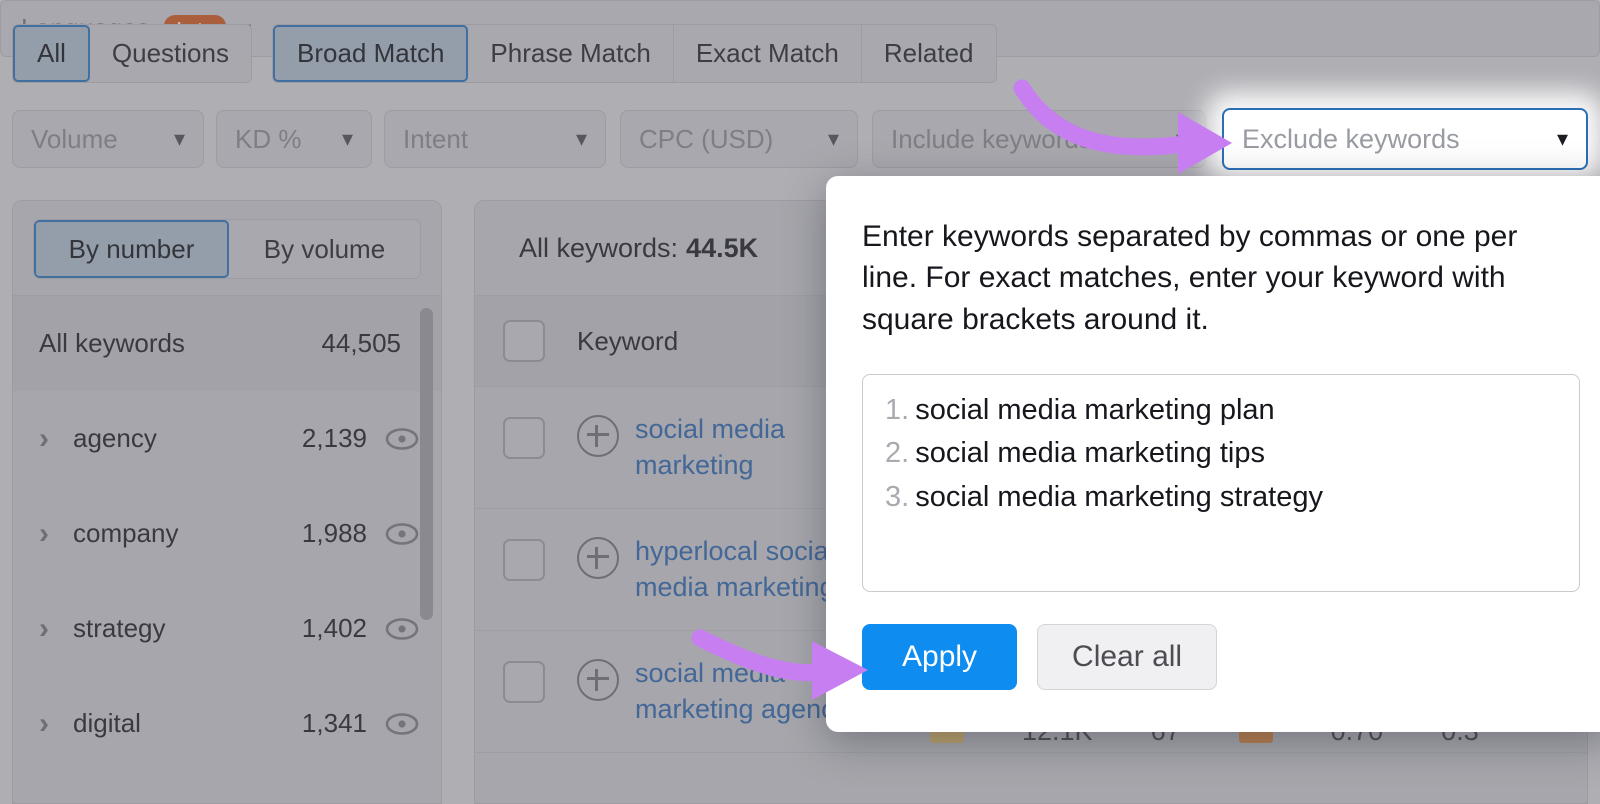  I want to click on clear-all-button: Clear all, so click(1127, 657).